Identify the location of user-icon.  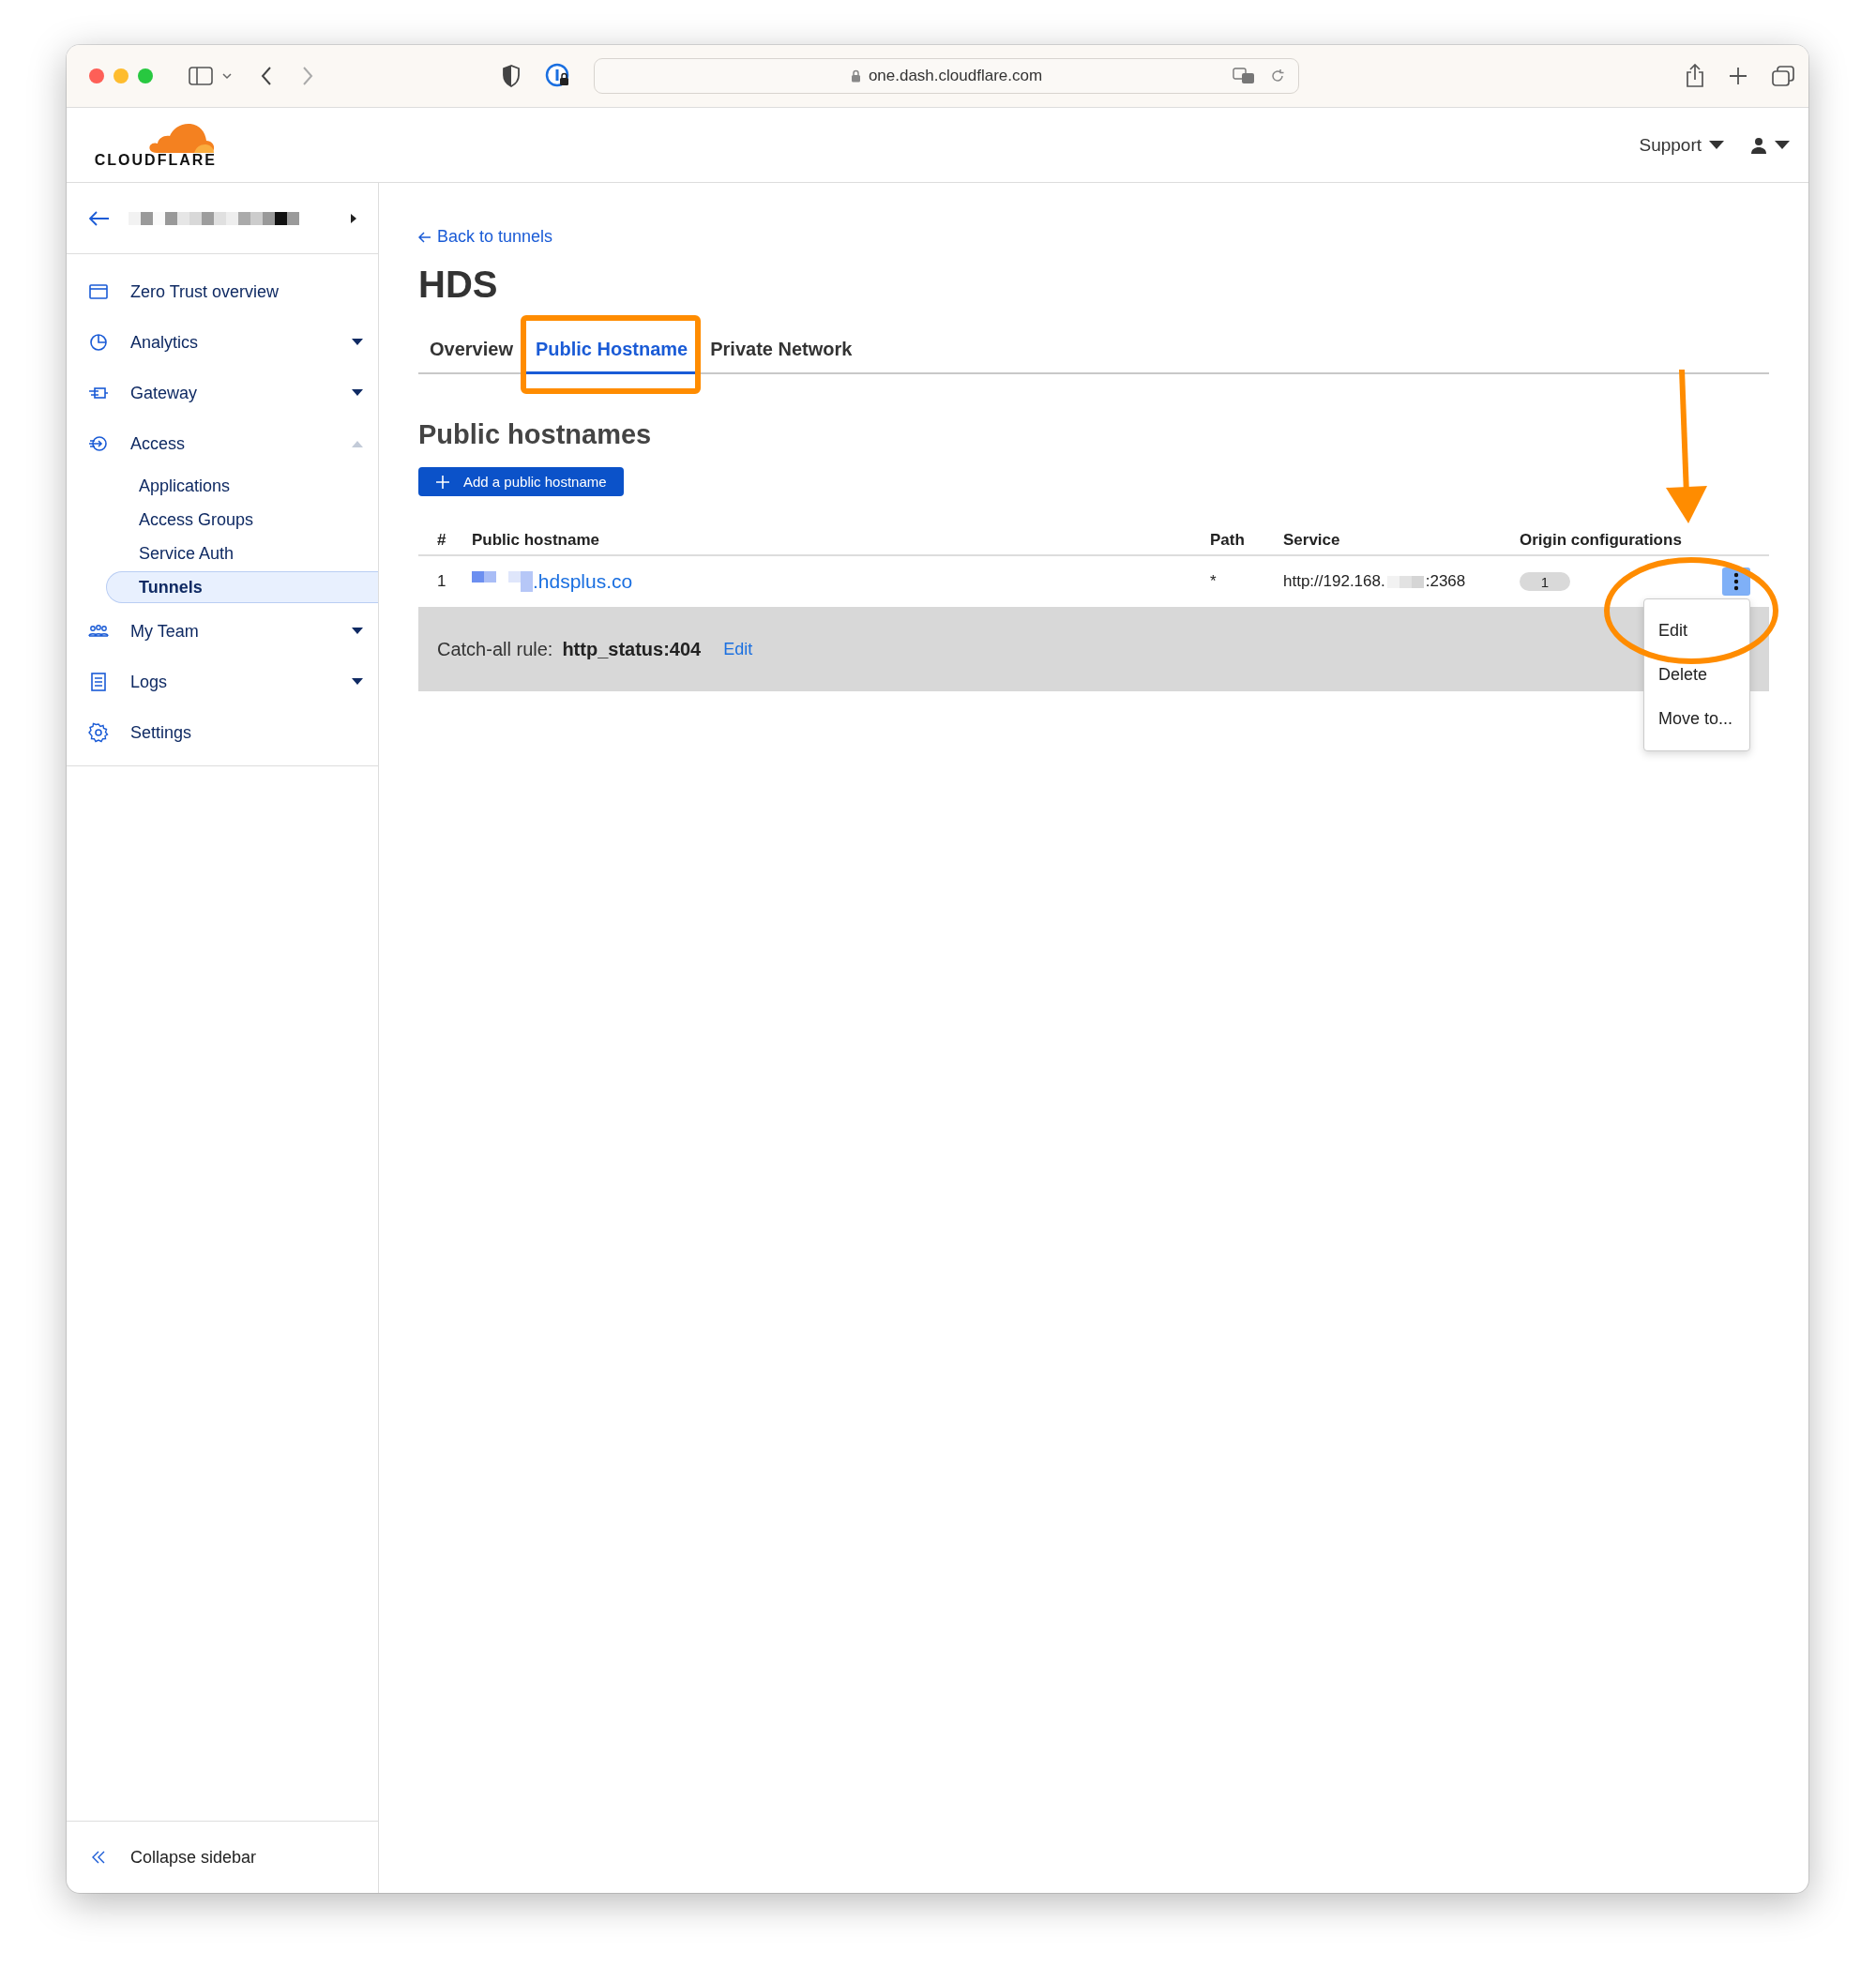
(1758, 145).